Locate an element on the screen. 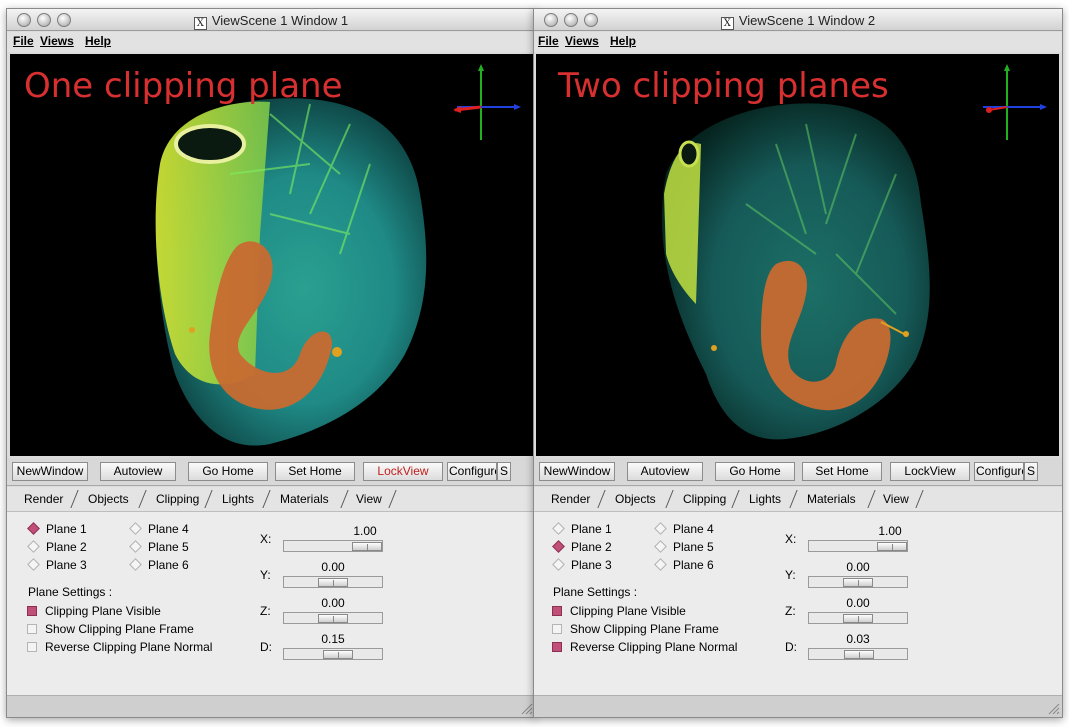 The width and height of the screenshot is (1069, 727). title-bar: X ViewScene 1 Window 2 is located at coordinates (798, 20).